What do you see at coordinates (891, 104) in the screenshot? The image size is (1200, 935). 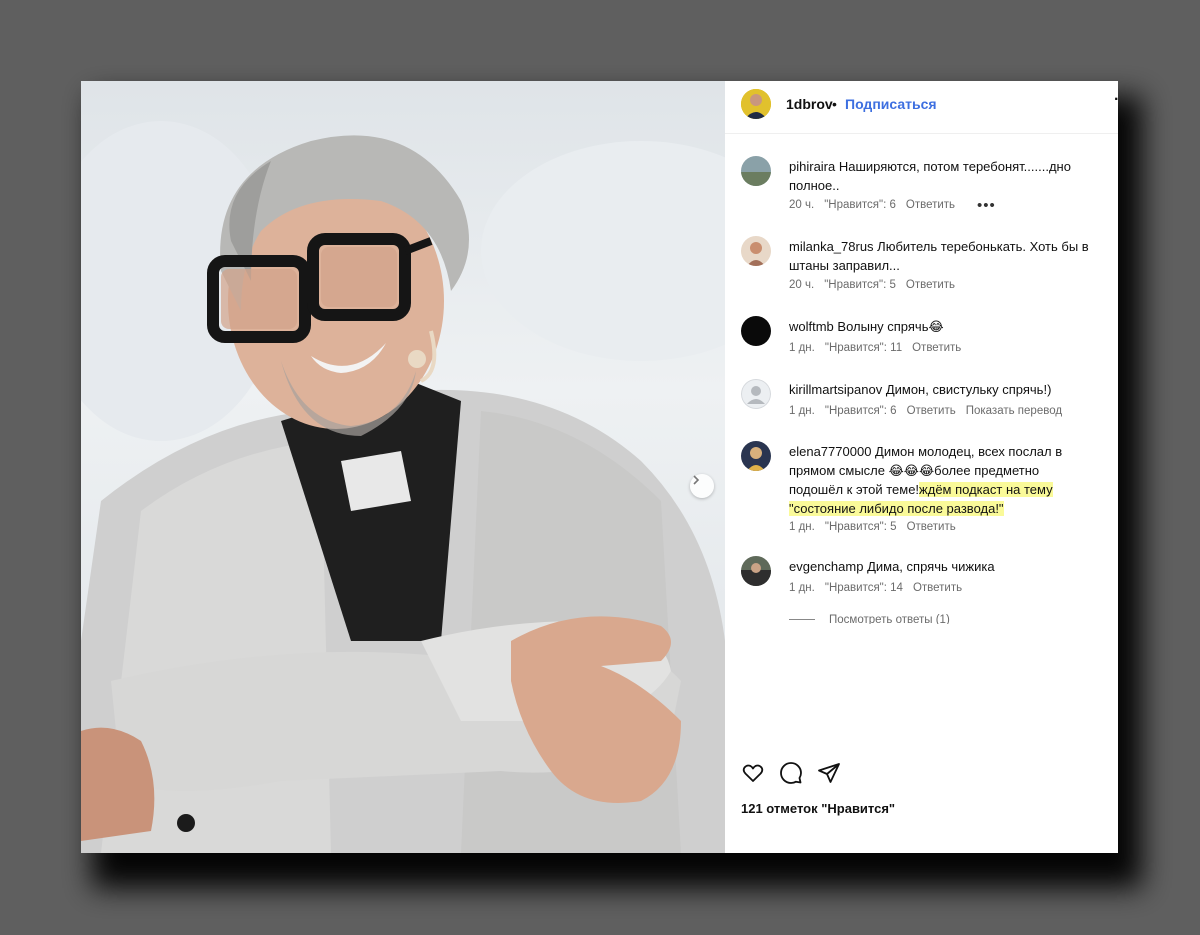 I see `follow-button: Подписаться` at bounding box center [891, 104].